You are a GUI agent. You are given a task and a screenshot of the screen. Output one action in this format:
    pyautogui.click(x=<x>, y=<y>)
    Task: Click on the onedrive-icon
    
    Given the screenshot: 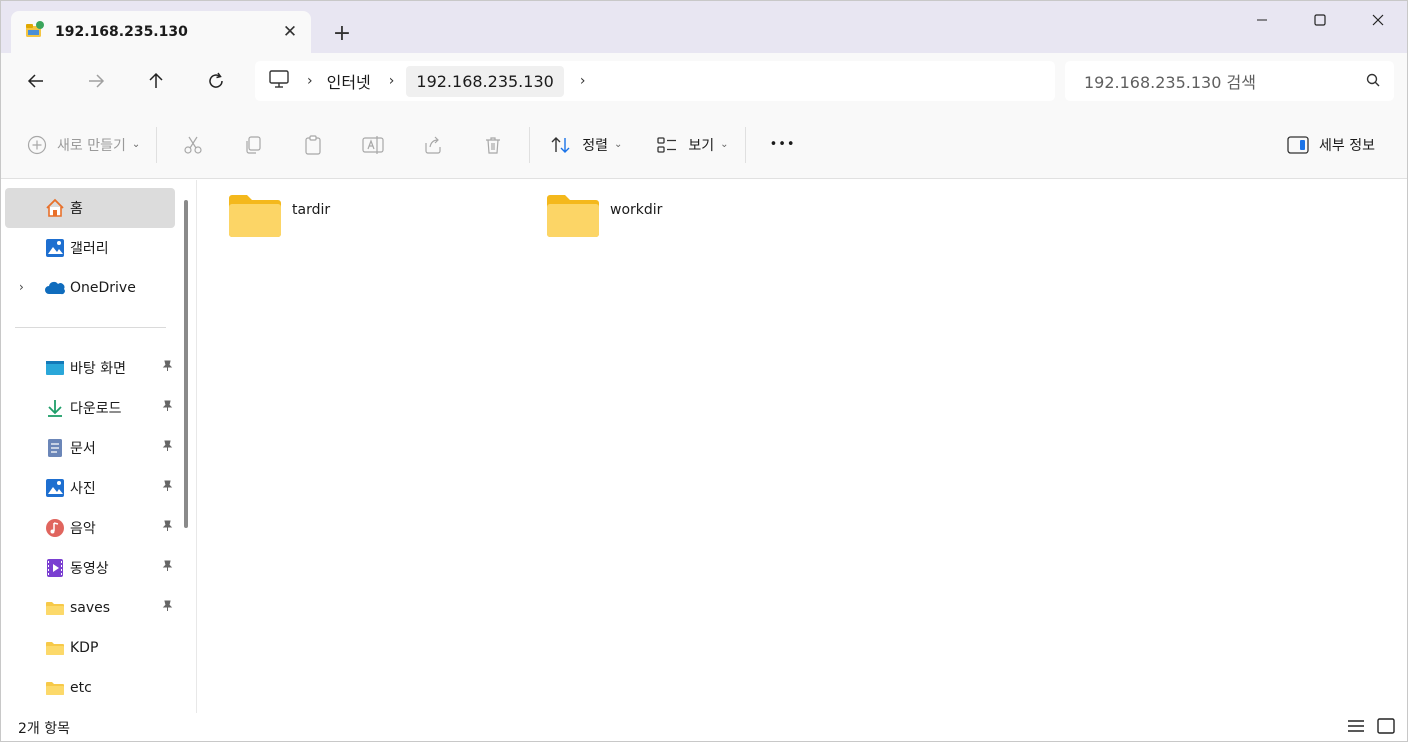 What is the action you would take?
    pyautogui.click(x=55, y=288)
    